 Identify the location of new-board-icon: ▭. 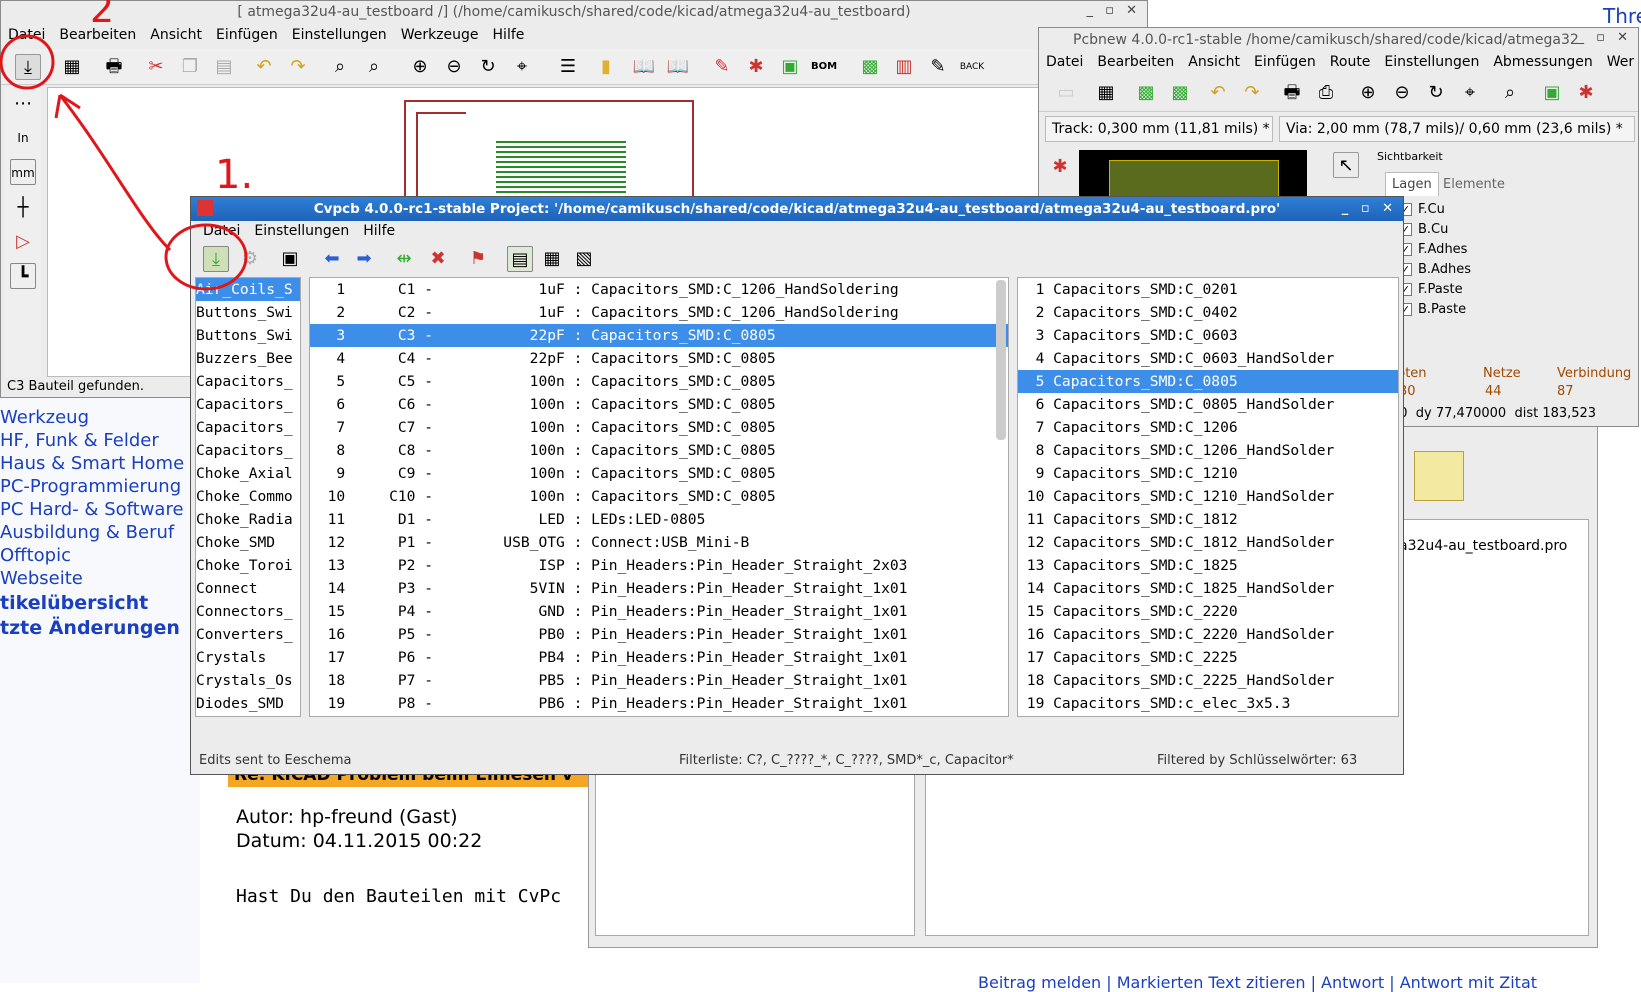
(1066, 93).